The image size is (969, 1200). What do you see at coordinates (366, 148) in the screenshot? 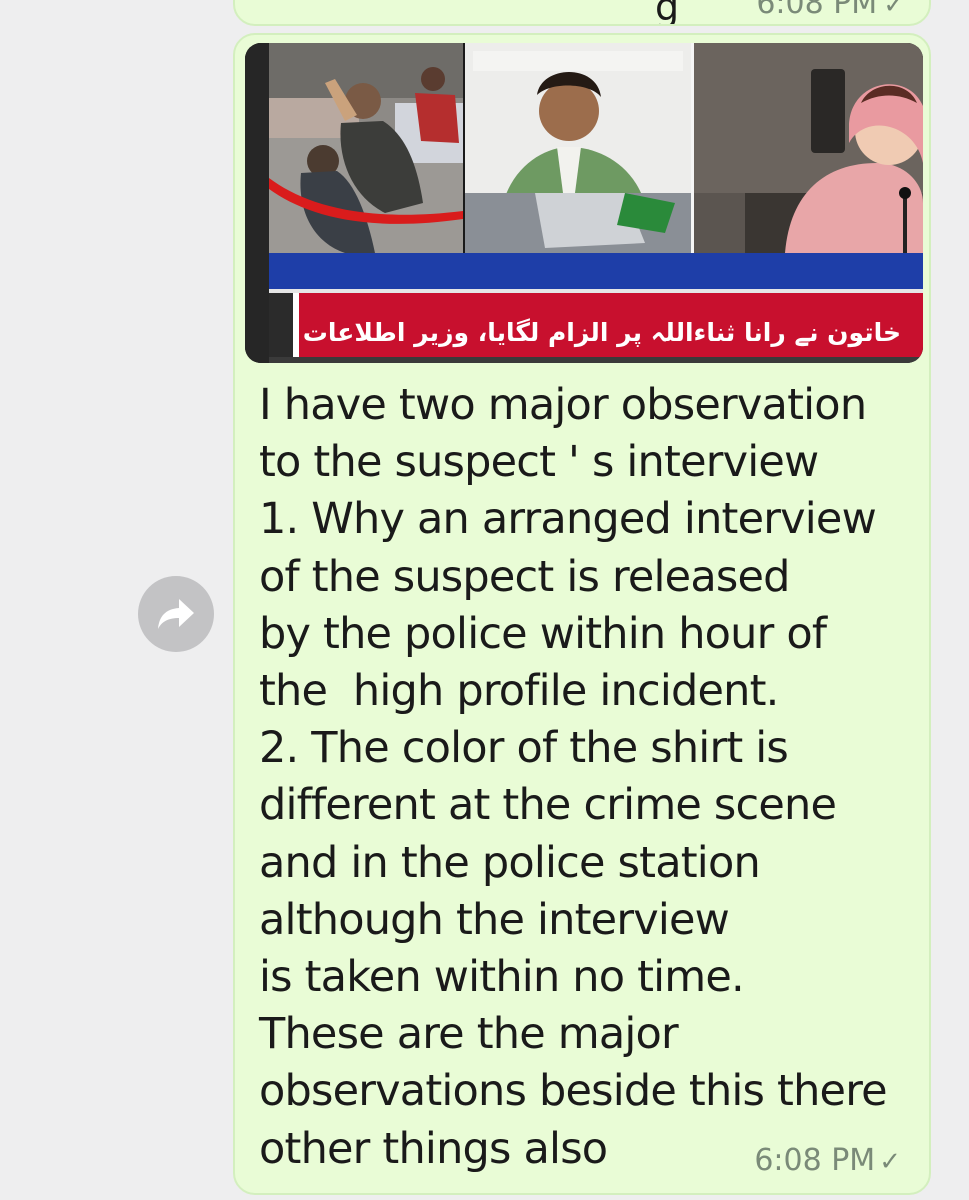
I see `crime-scene-panel` at bounding box center [366, 148].